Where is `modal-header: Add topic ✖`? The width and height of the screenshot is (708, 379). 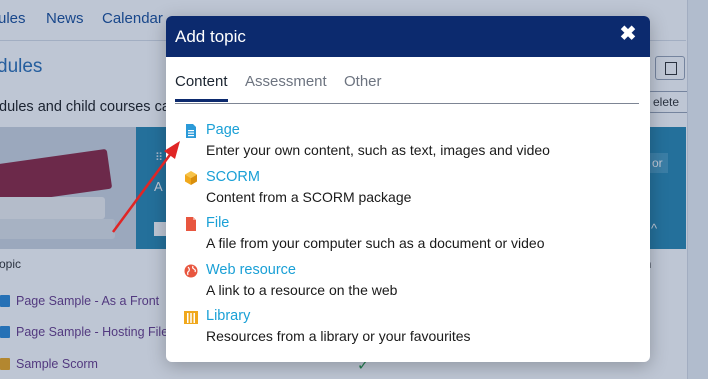 modal-header: Add topic ✖ is located at coordinates (408, 36).